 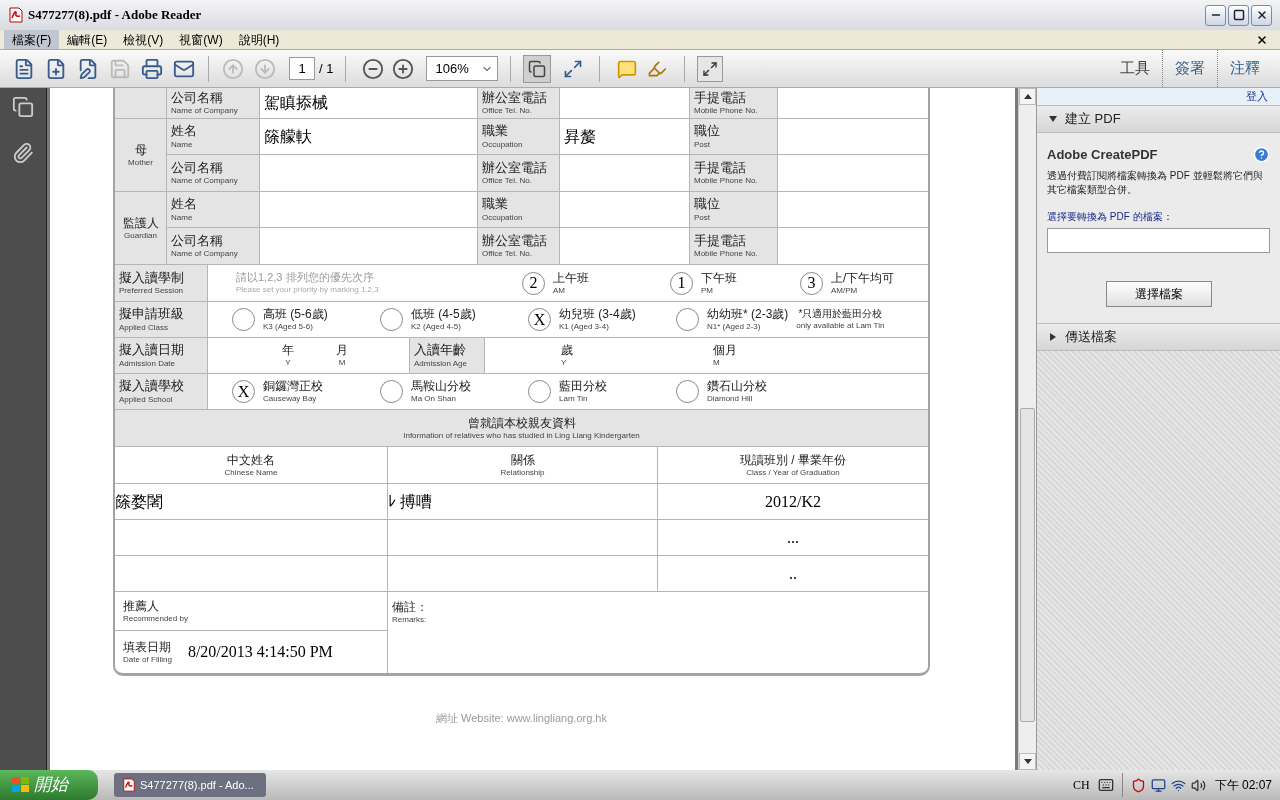 I want to click on menu-item: 視窗(W), so click(x=201, y=39).